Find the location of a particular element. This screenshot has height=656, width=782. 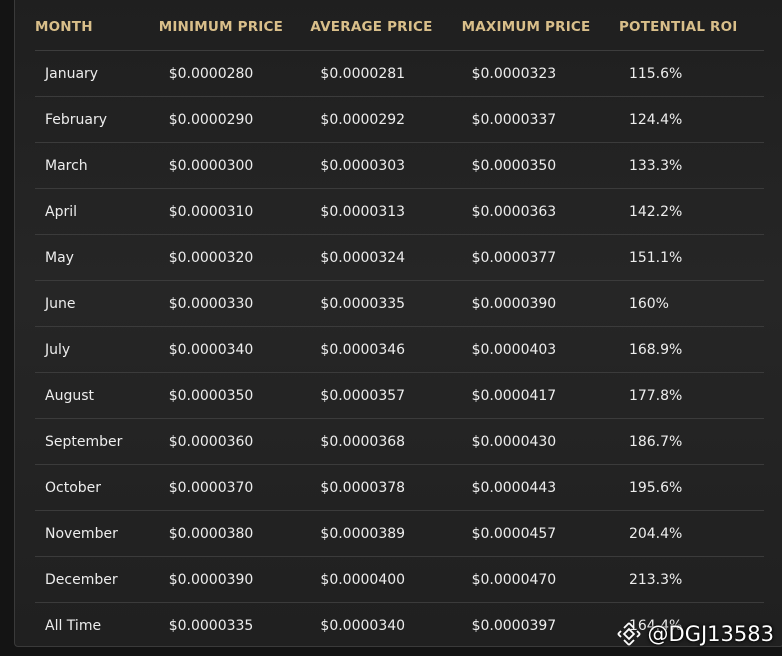

month-cell: August is located at coordinates (97, 395).